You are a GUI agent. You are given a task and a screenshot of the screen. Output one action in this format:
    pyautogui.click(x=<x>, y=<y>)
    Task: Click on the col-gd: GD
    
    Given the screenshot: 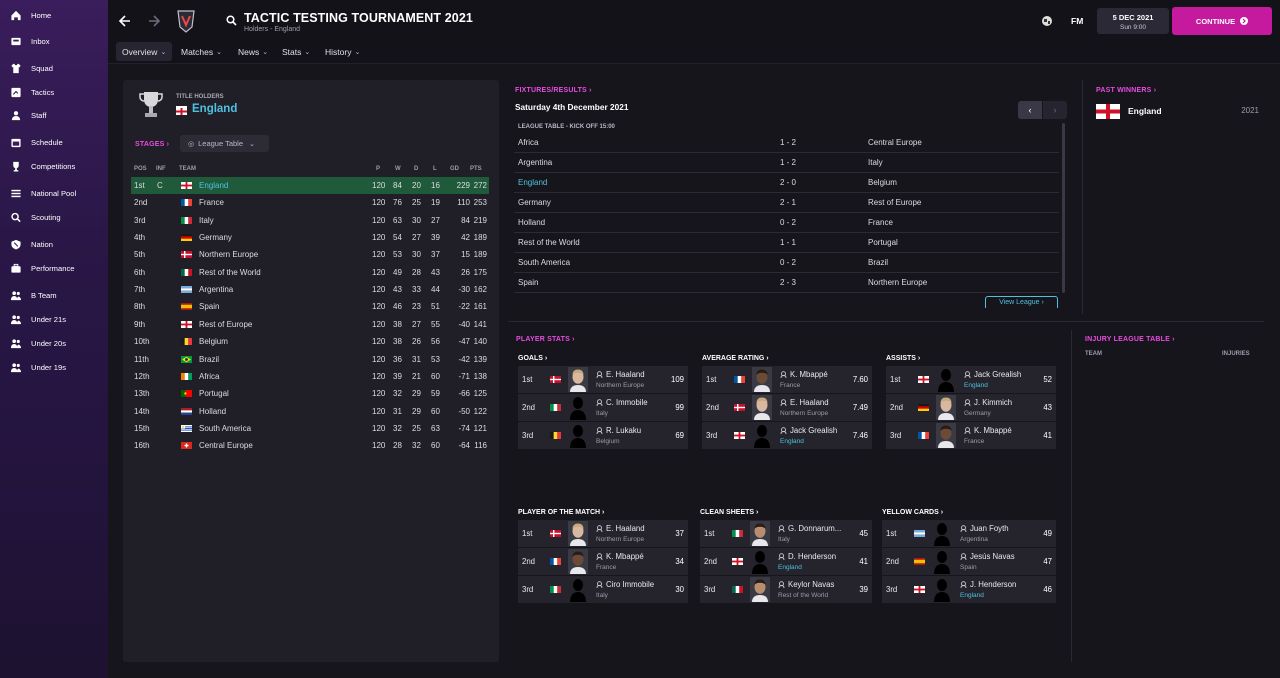 What is the action you would take?
    pyautogui.click(x=454, y=169)
    